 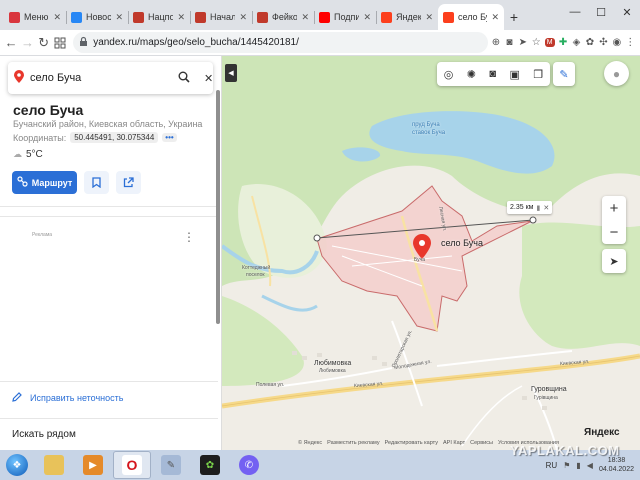 What do you see at coordinates (28, 154) in the screenshot?
I see `weather: ☁ 5°C` at bounding box center [28, 154].